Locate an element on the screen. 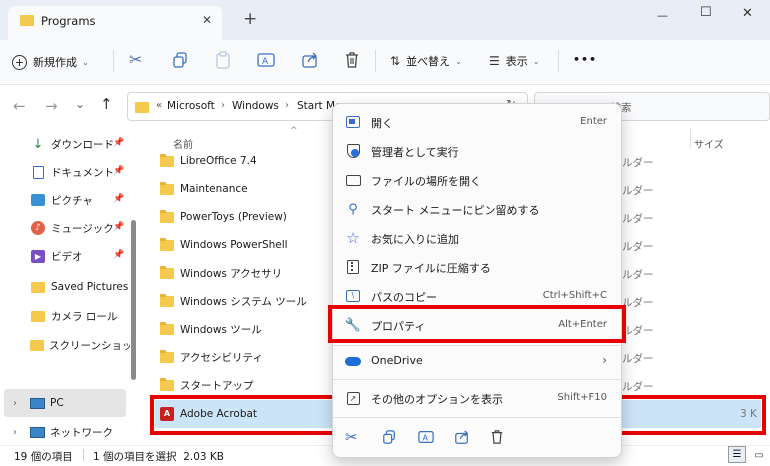  forward-arrow-icon: → is located at coordinates (51, 106).